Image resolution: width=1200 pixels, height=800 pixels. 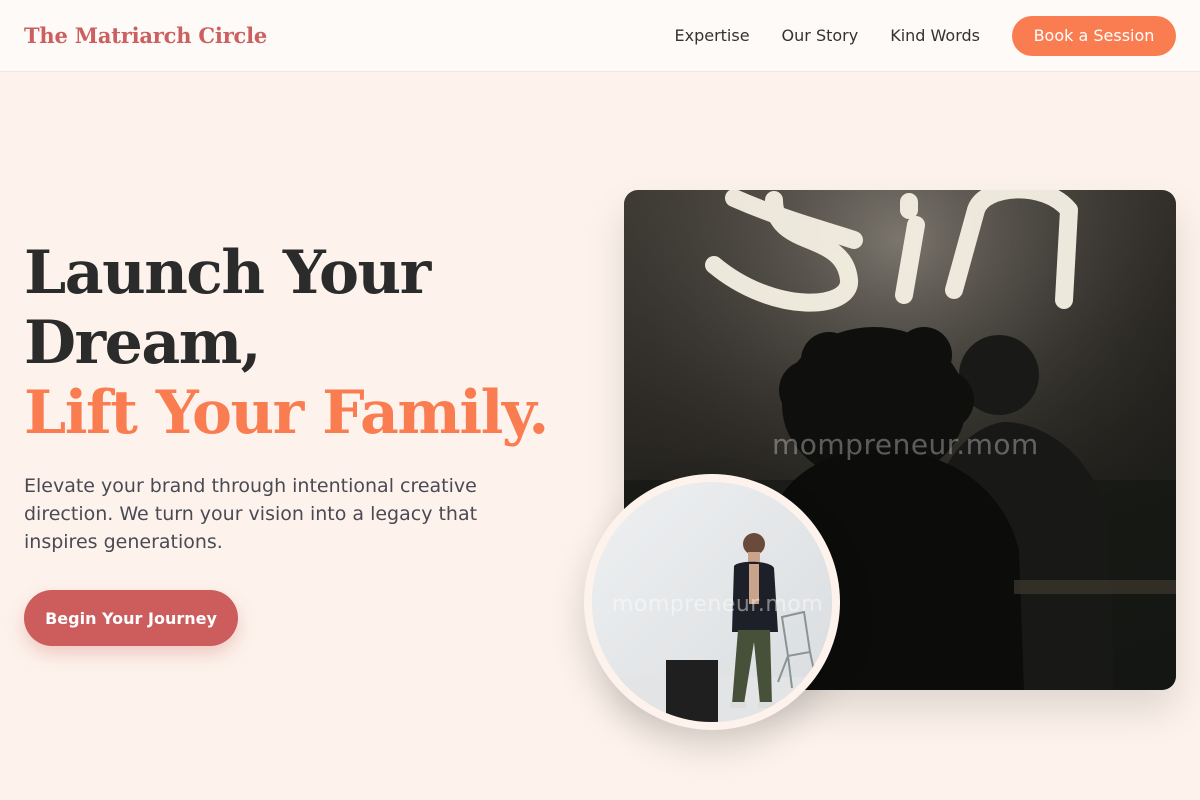 I want to click on hero-round-photo: mompreneur.mom, so click(x=712, y=602).